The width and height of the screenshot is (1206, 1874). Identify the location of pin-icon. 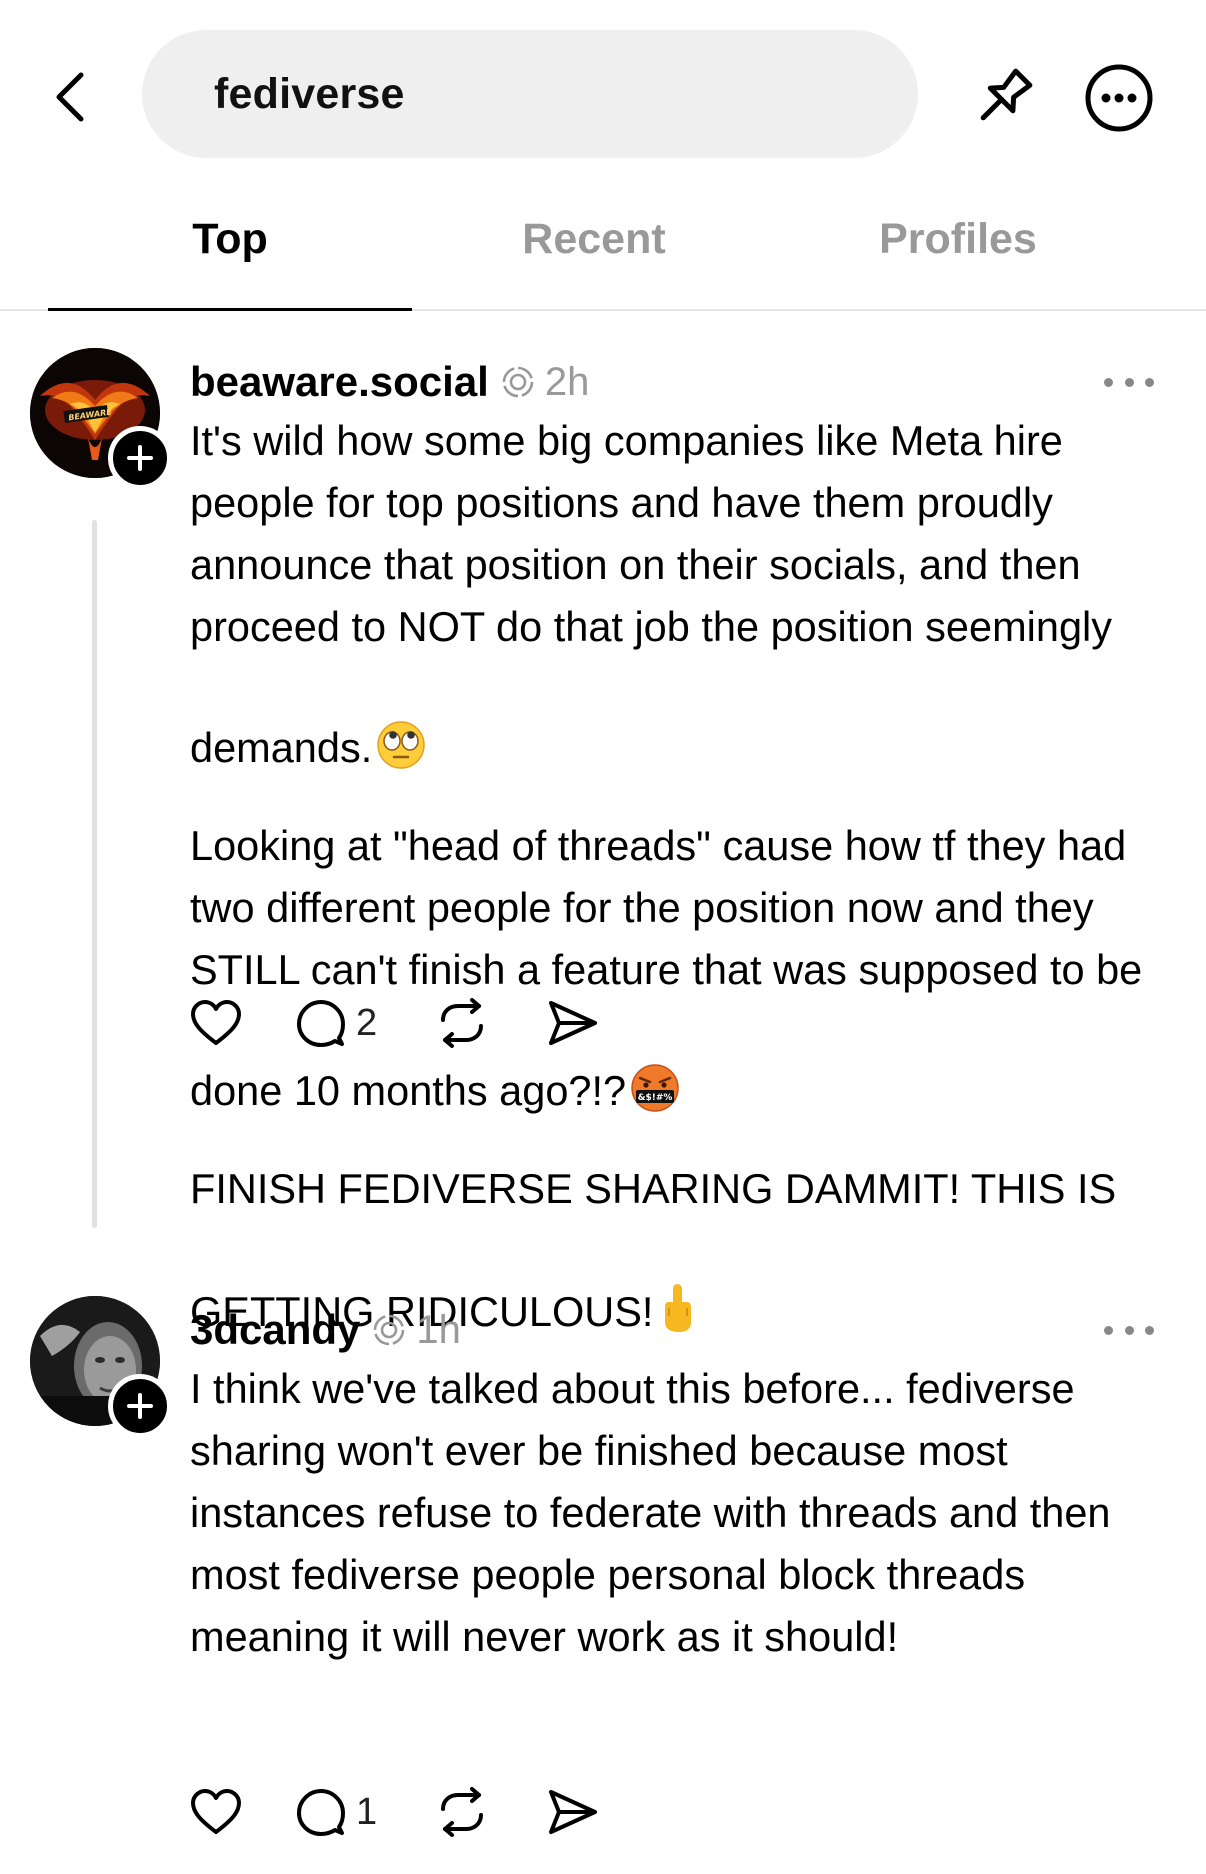
(1006, 94).